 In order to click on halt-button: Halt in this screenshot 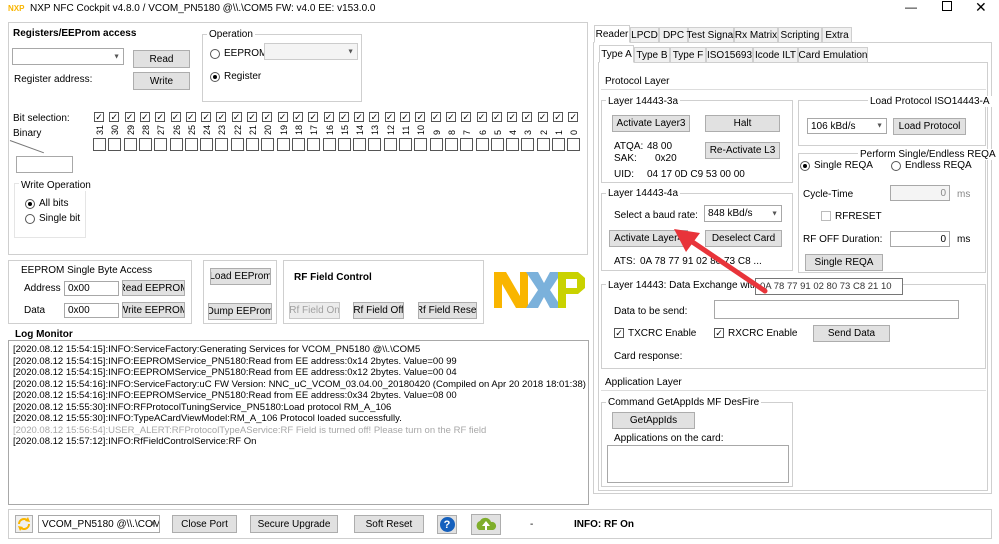, I will do `click(742, 123)`.